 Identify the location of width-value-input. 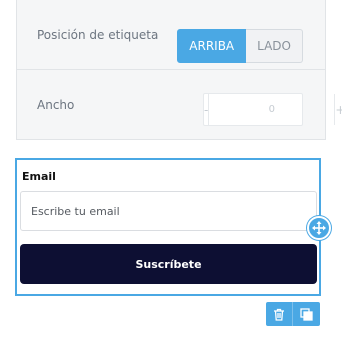
(272, 109).